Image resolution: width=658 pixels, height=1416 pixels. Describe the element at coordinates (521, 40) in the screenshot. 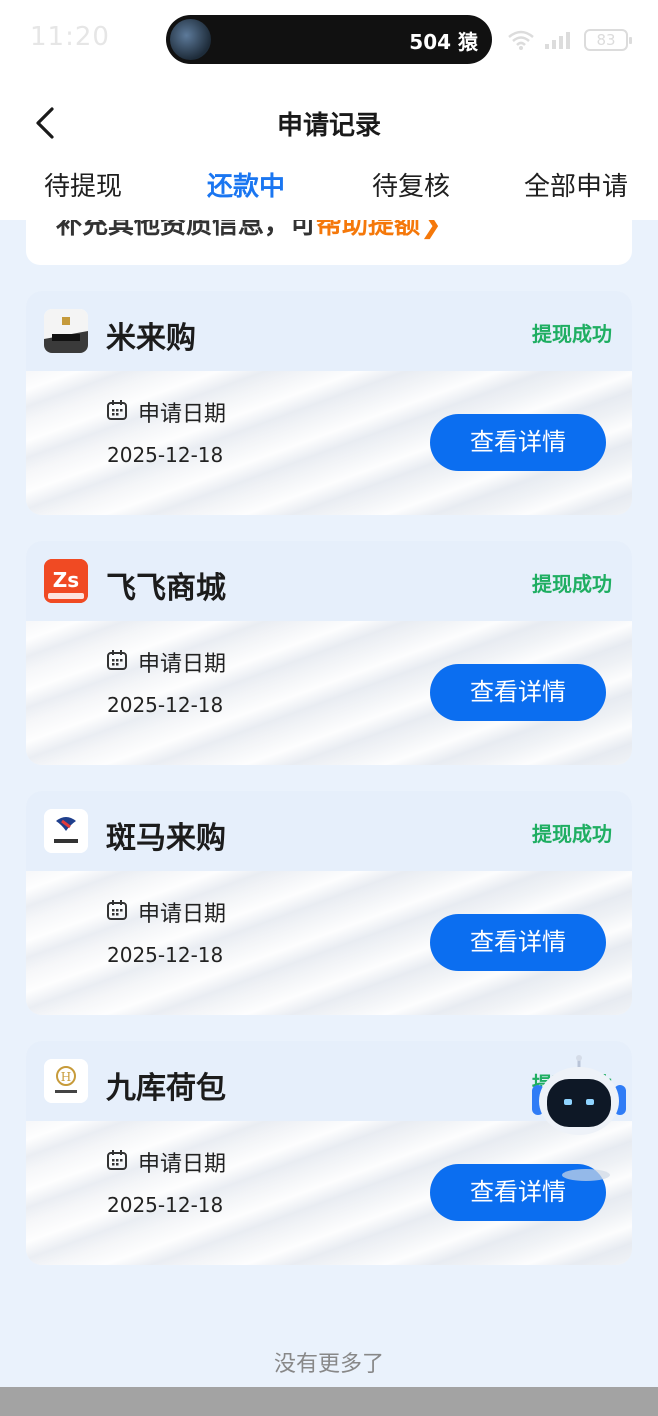

I see `wifi-icon` at that location.